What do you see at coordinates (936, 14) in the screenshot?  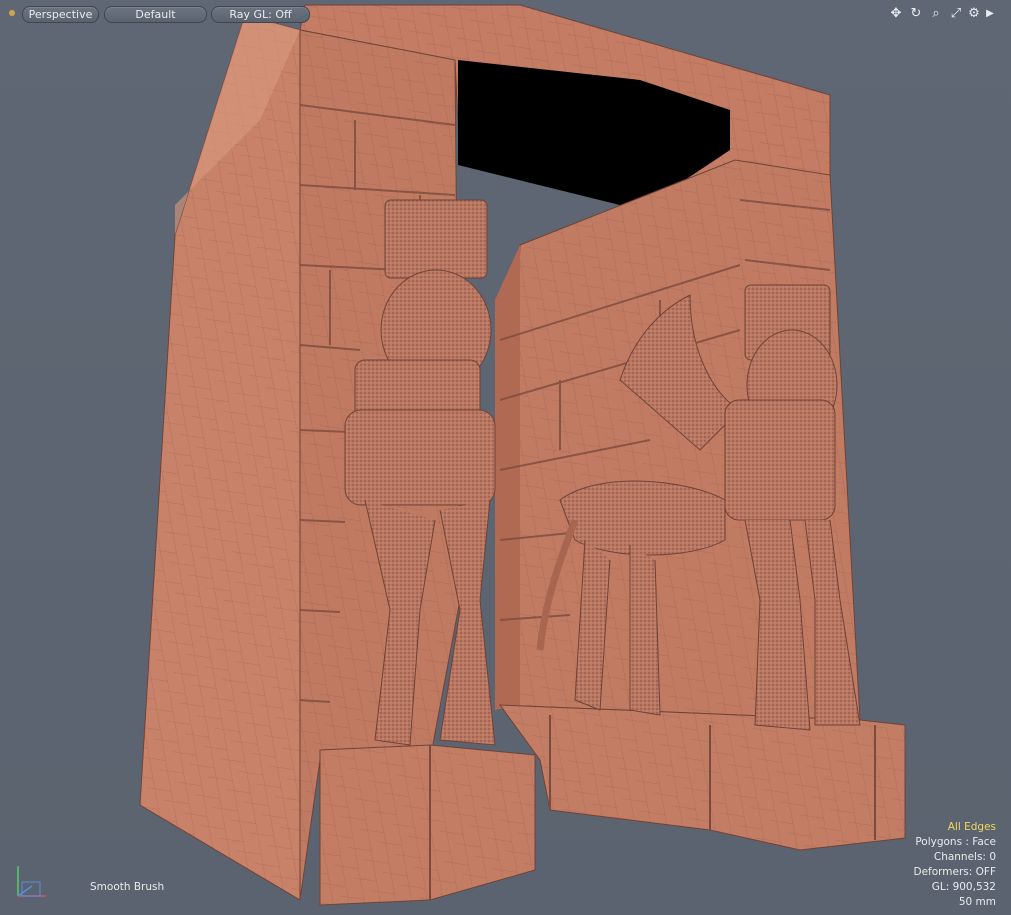 I see `zoom-icon: ⌕` at bounding box center [936, 14].